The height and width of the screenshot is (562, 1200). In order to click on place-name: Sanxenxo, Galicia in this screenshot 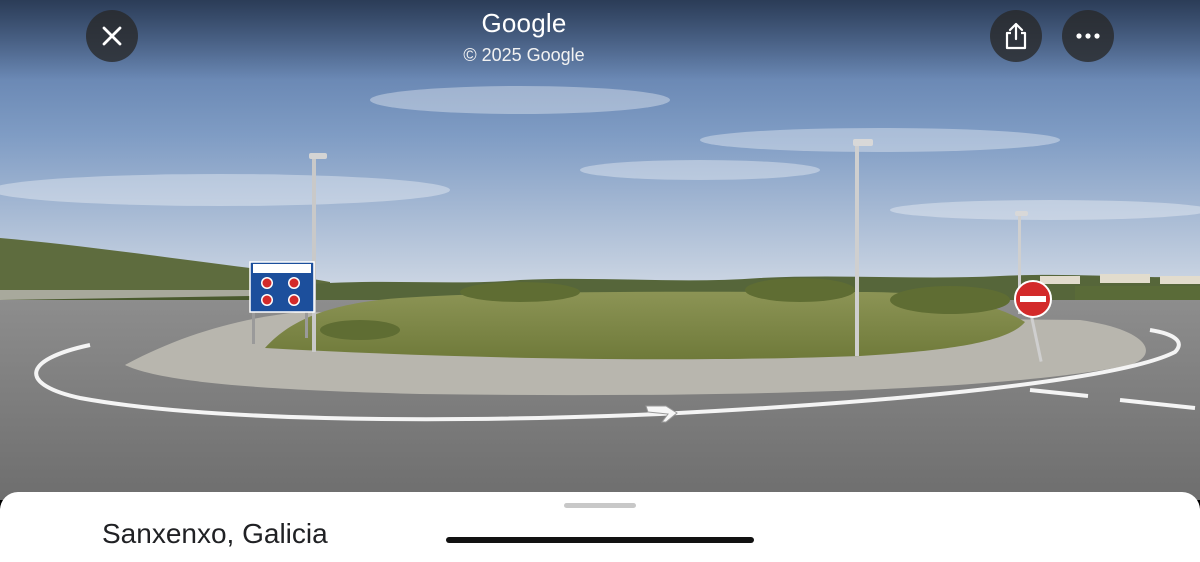, I will do `click(215, 533)`.